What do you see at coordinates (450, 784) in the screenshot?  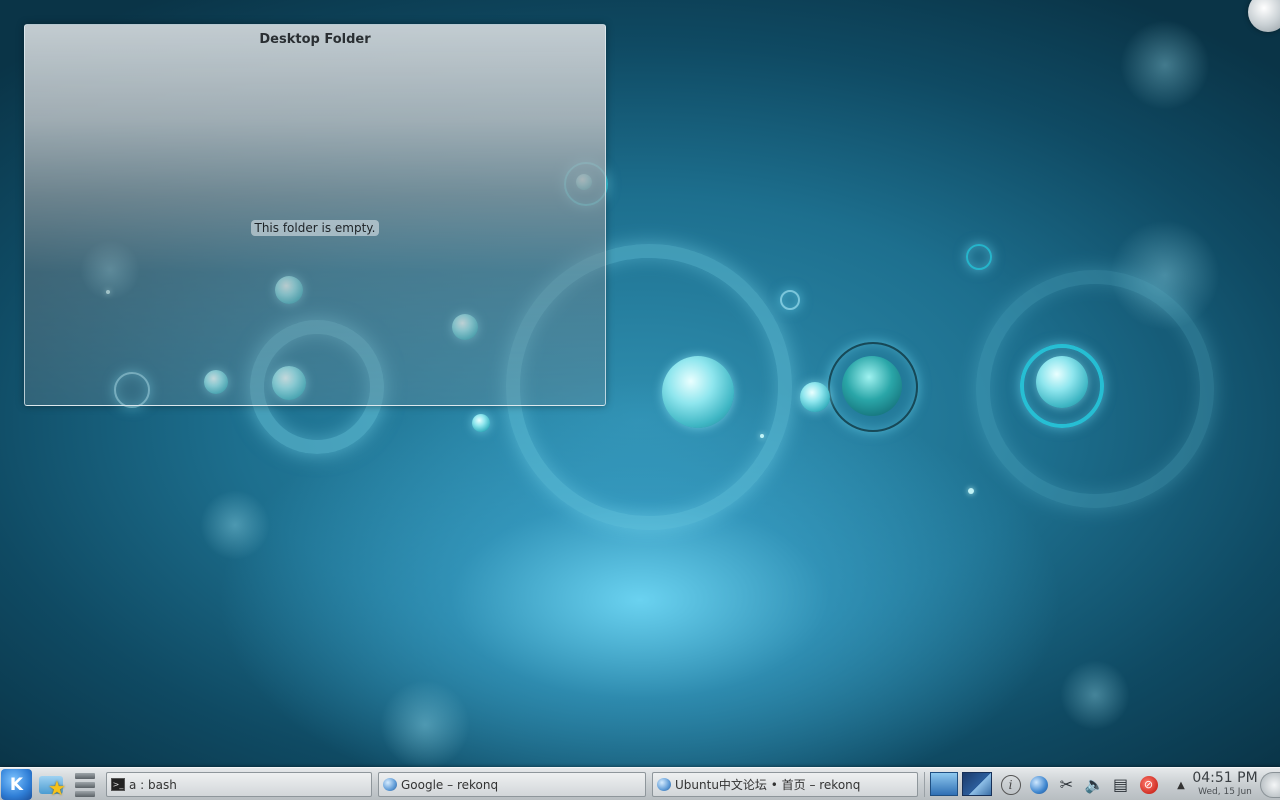 I see `task-label: Google – rekonq` at bounding box center [450, 784].